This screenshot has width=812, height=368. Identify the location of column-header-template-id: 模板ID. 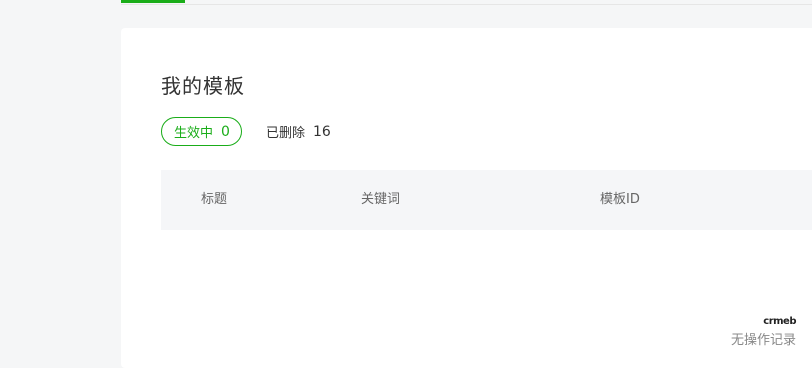
(620, 199).